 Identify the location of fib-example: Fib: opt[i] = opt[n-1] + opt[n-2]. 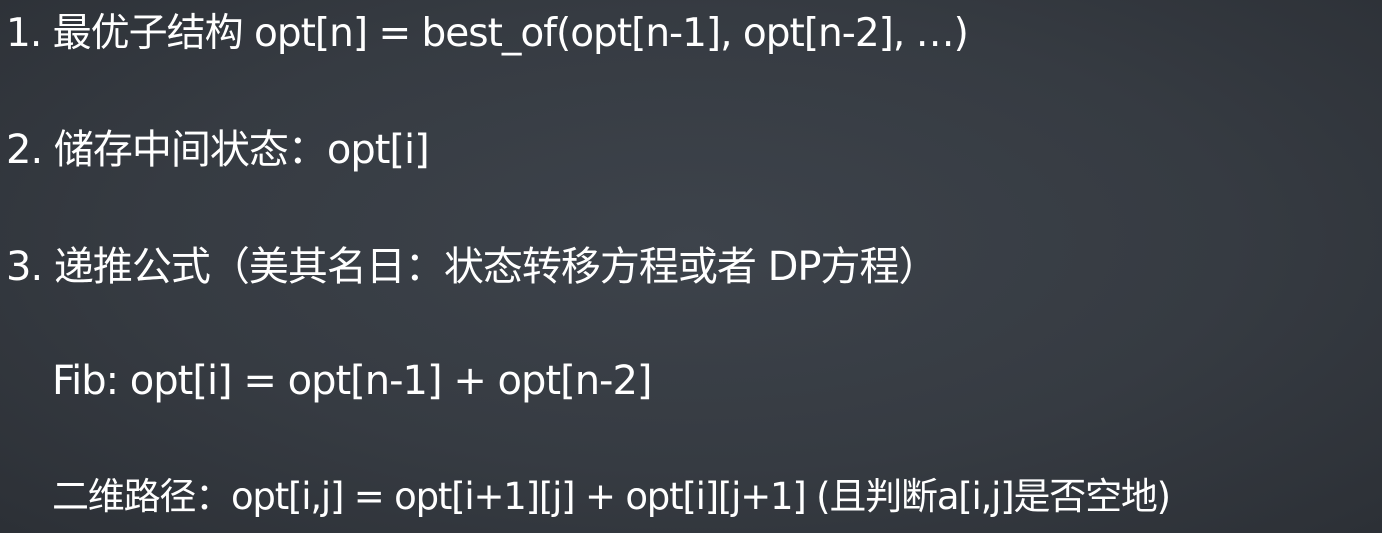
(352, 381).